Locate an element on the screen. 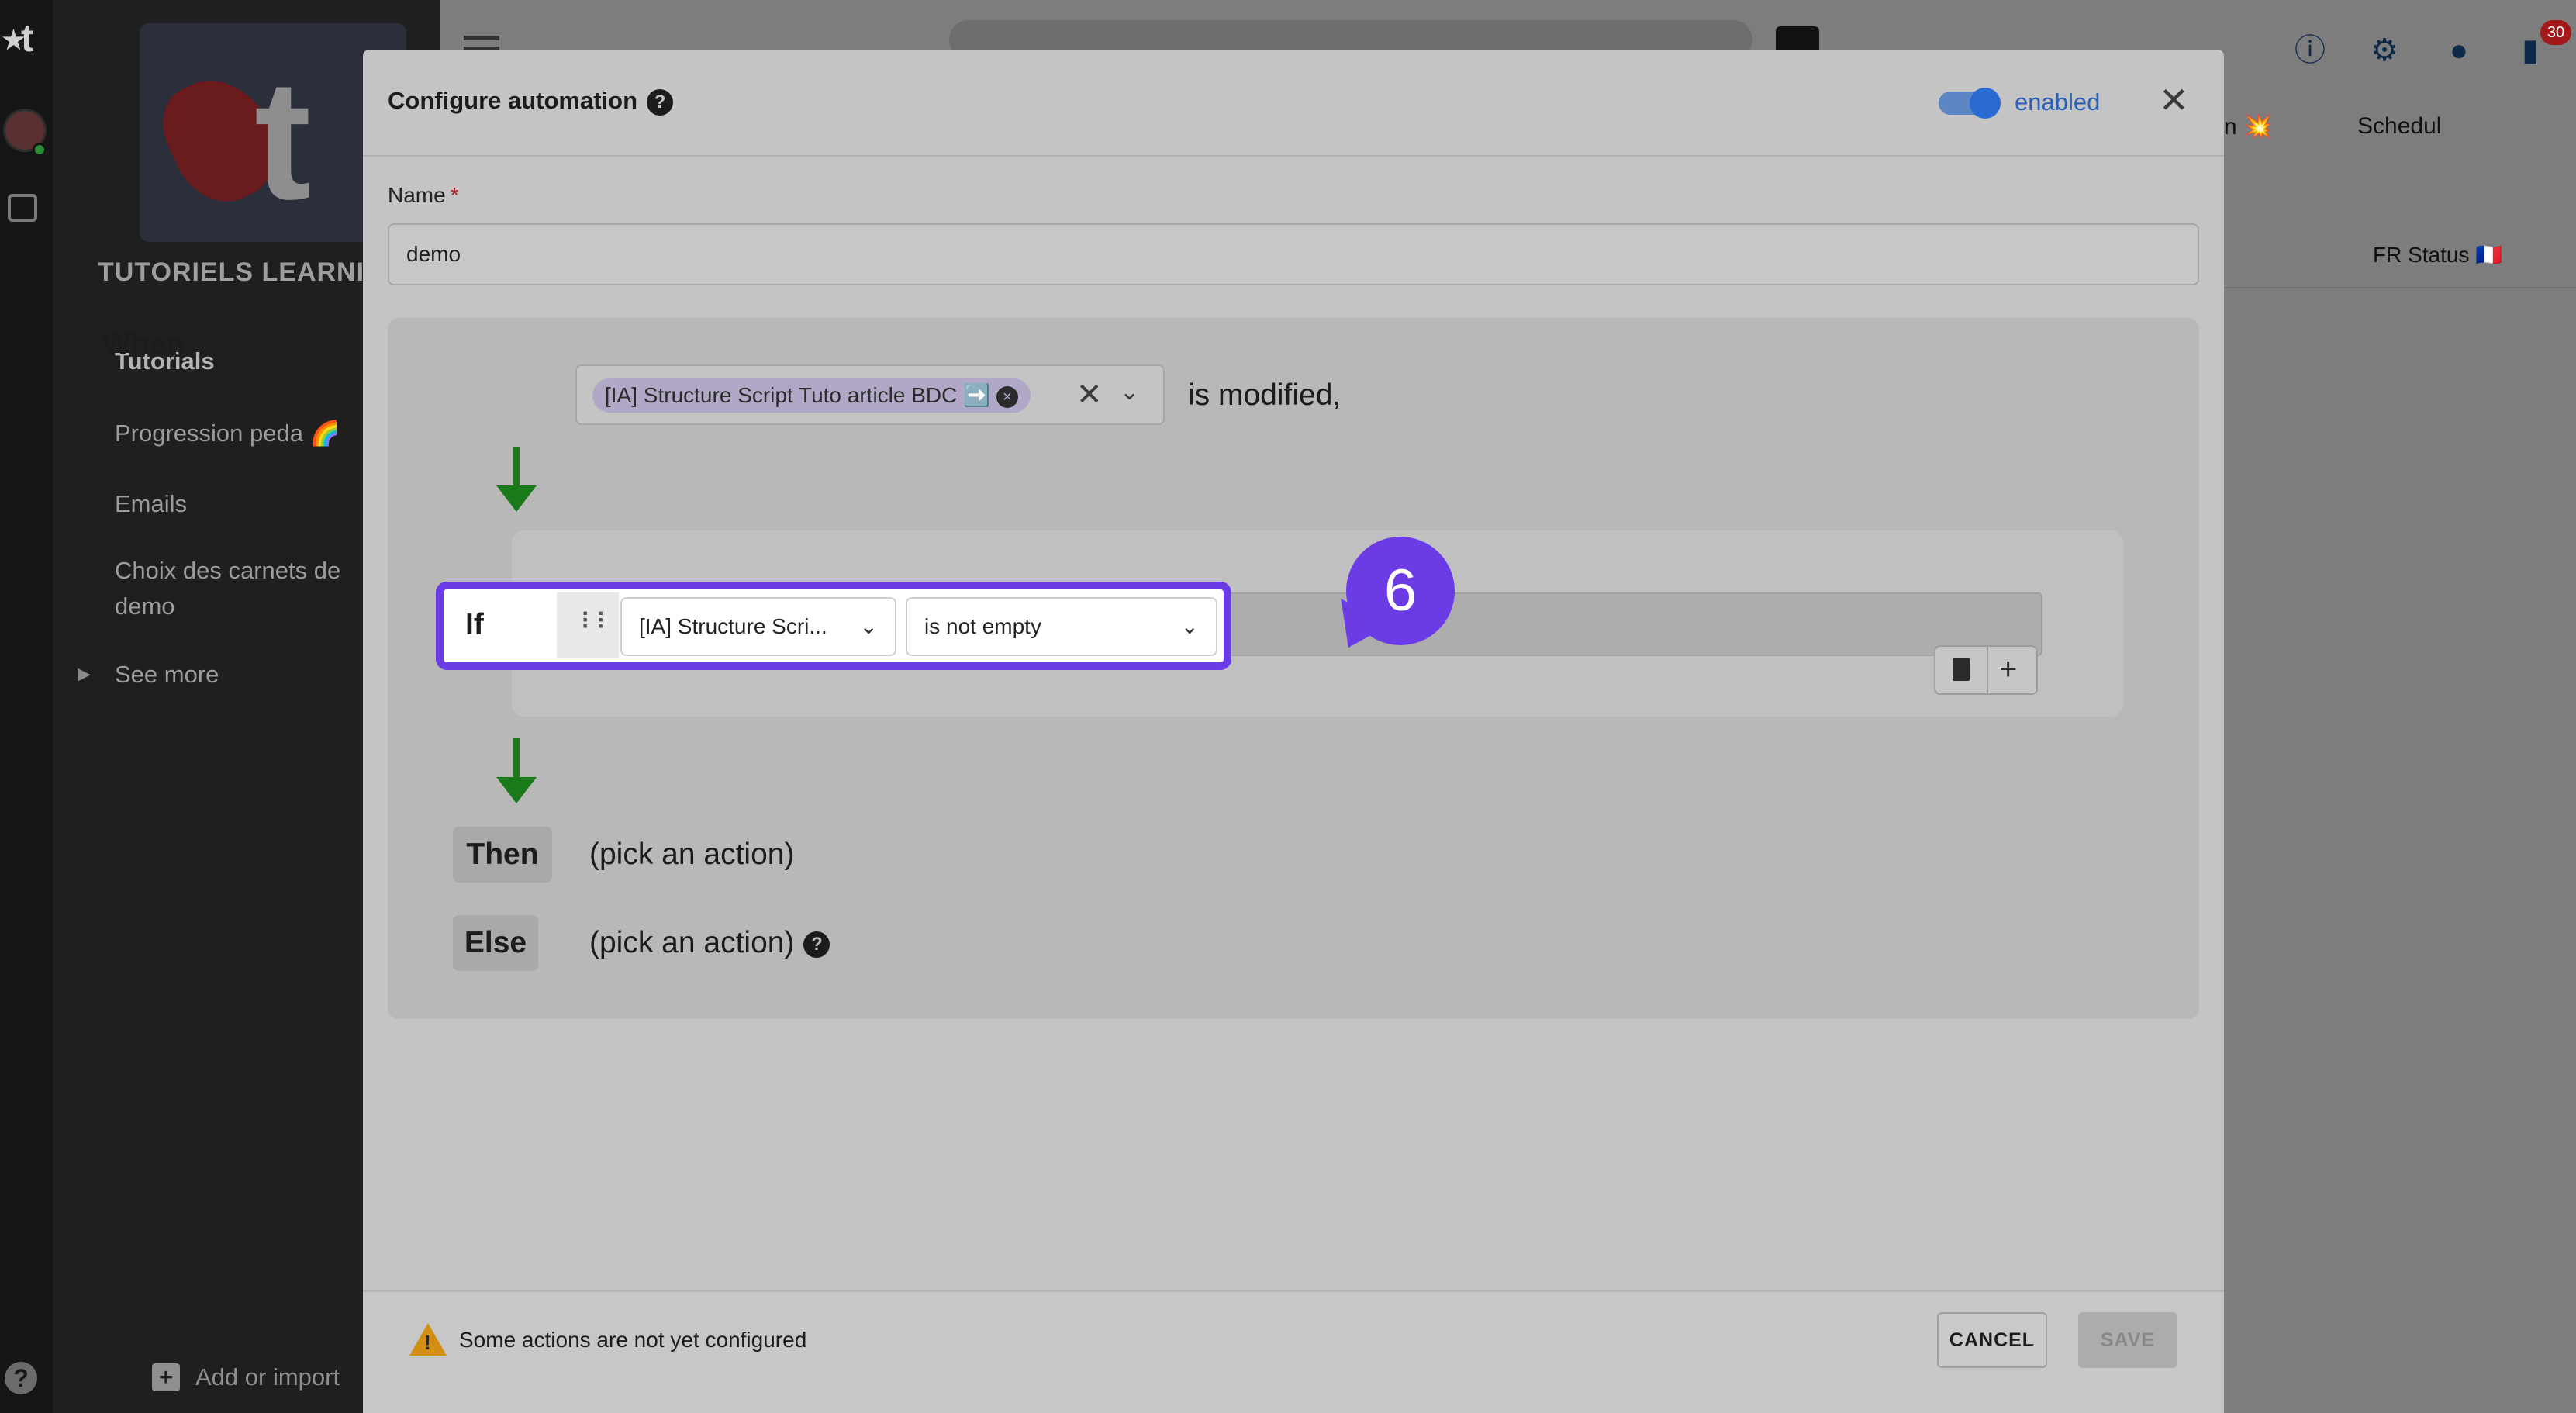  when-label: When is located at coordinates (143, 344).